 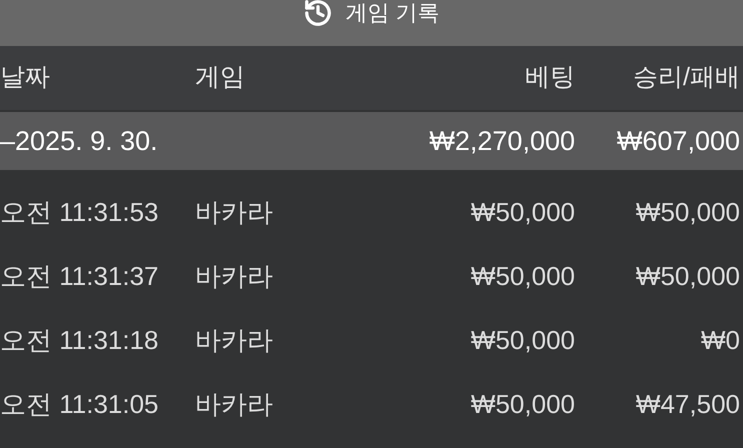 What do you see at coordinates (220, 78) in the screenshot?
I see `column-header: 게임` at bounding box center [220, 78].